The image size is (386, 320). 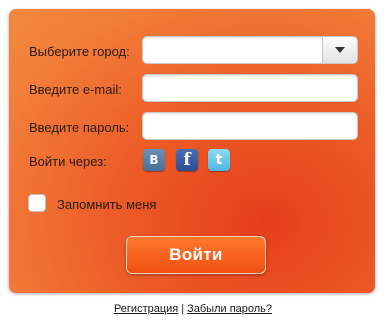 What do you see at coordinates (250, 50) in the screenshot?
I see `city-select` at bounding box center [250, 50].